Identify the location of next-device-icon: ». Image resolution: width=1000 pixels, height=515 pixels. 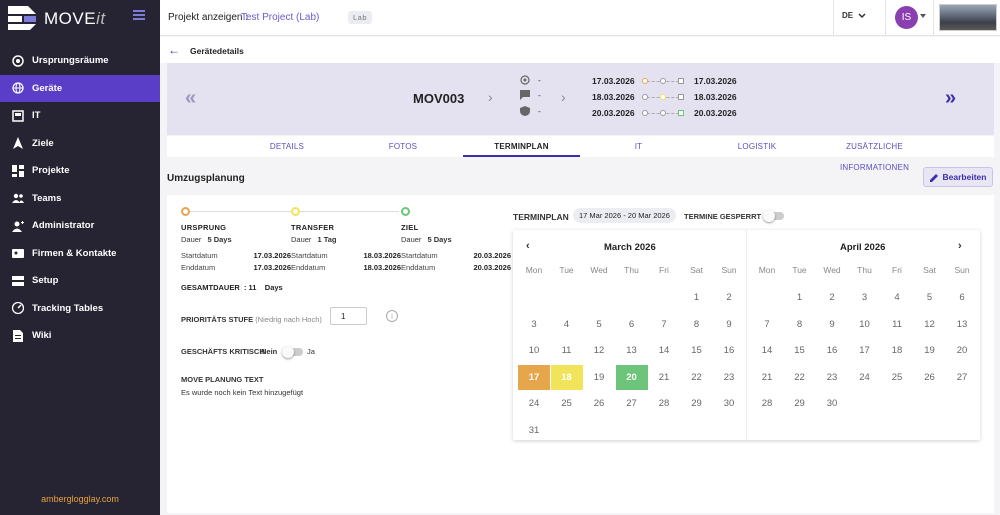
(950, 98).